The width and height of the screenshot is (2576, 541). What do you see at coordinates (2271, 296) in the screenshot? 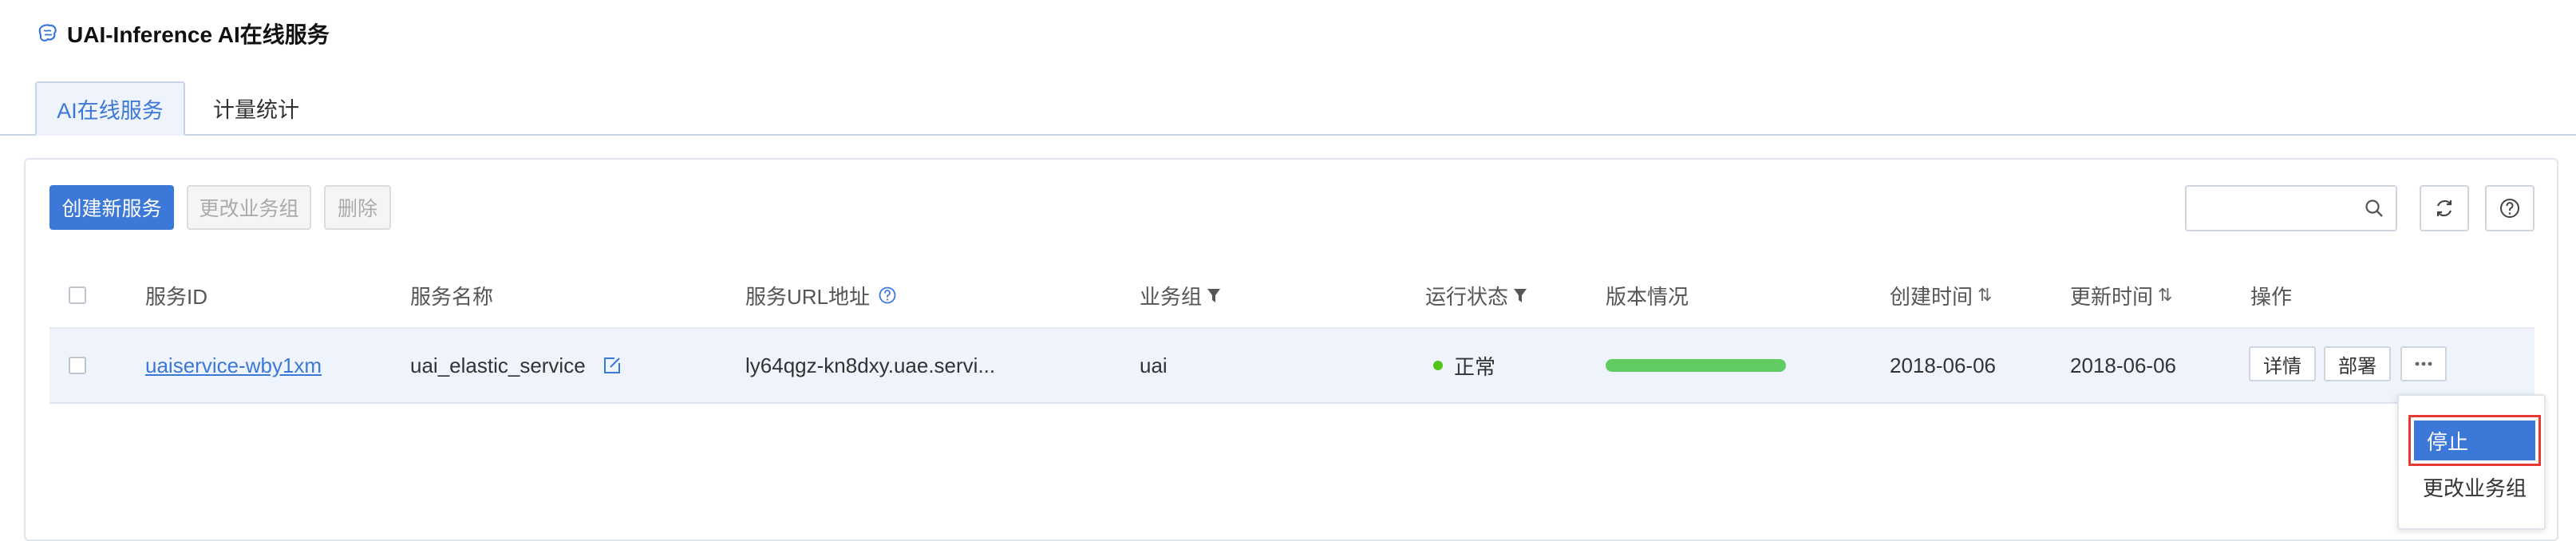
I see `col-actions: 操作` at bounding box center [2271, 296].